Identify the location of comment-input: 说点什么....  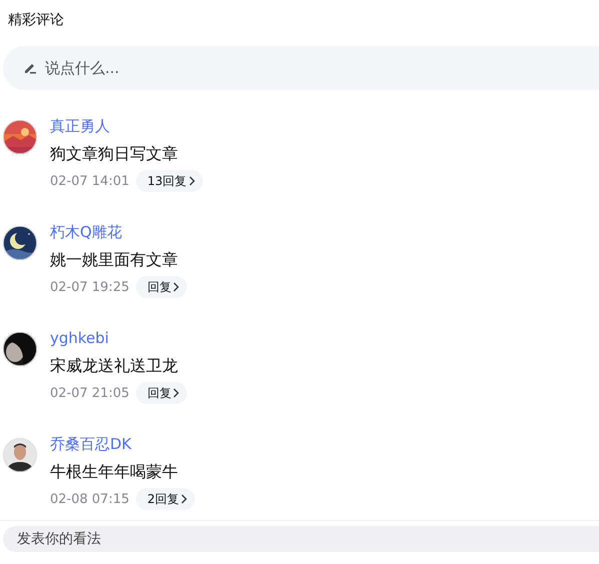
(301, 68).